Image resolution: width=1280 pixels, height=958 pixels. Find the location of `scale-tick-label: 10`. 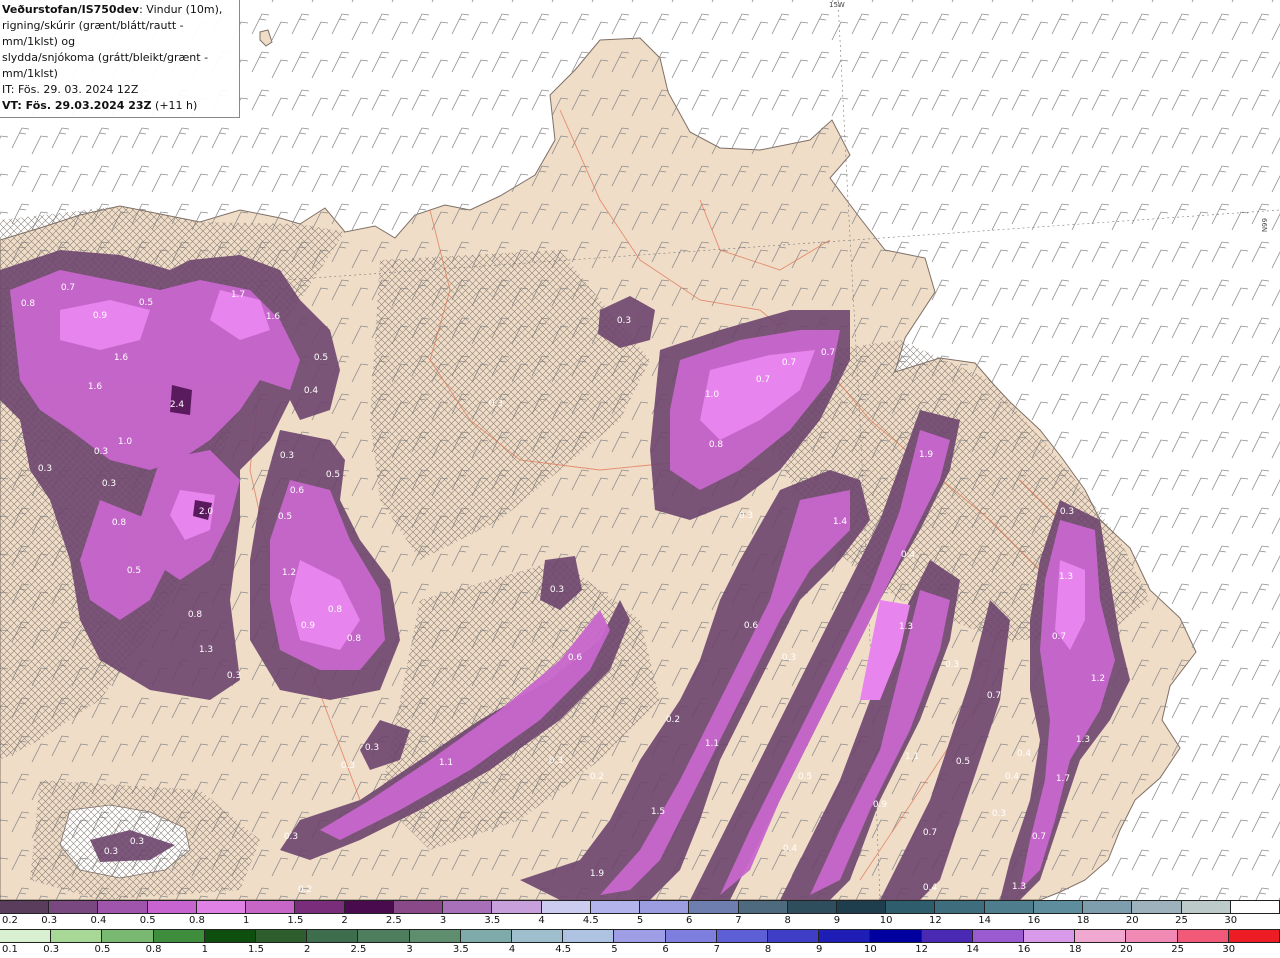

scale-tick-label: 10 is located at coordinates (870, 949).